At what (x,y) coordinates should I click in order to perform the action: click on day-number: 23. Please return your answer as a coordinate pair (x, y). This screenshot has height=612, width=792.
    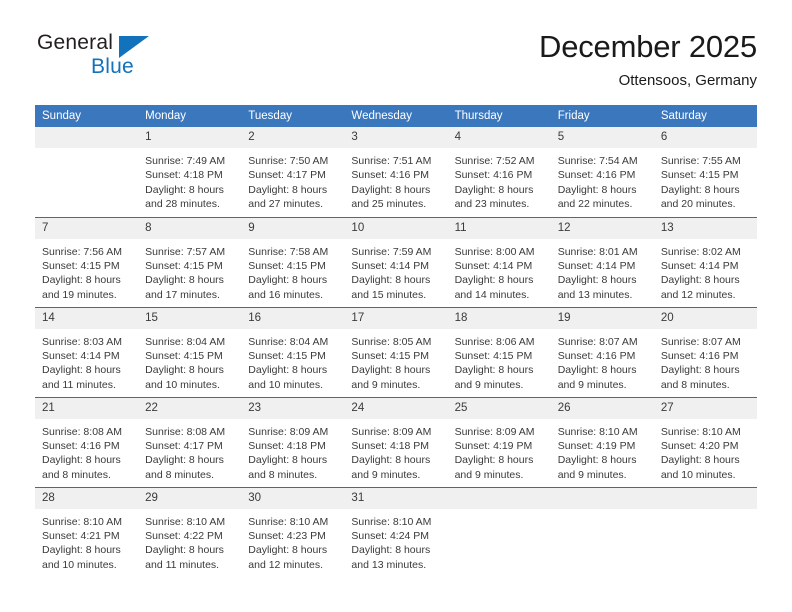
    Looking at the image, I should click on (293, 408).